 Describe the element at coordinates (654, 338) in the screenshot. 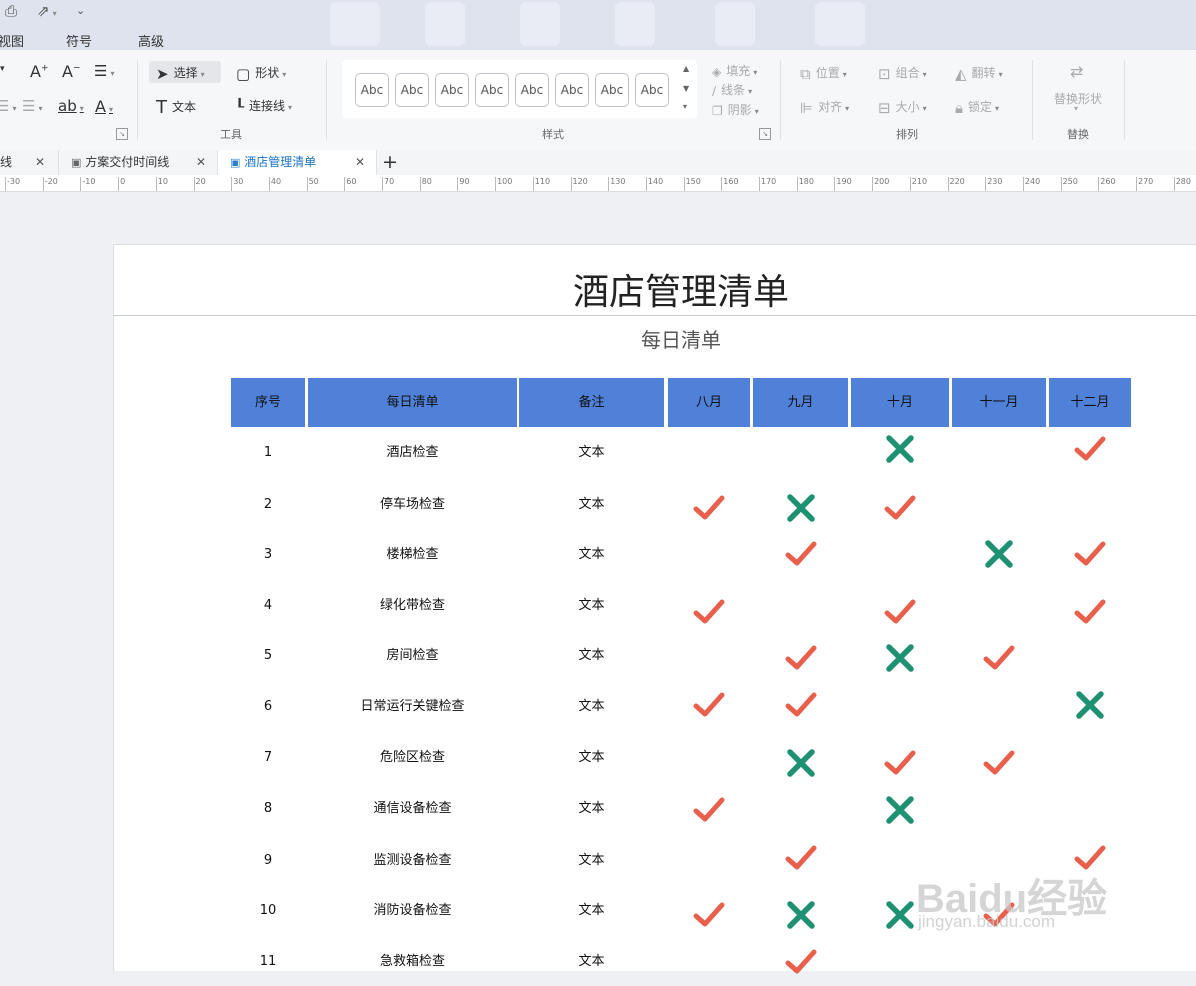

I see `page-subtitle: 每日清单` at that location.